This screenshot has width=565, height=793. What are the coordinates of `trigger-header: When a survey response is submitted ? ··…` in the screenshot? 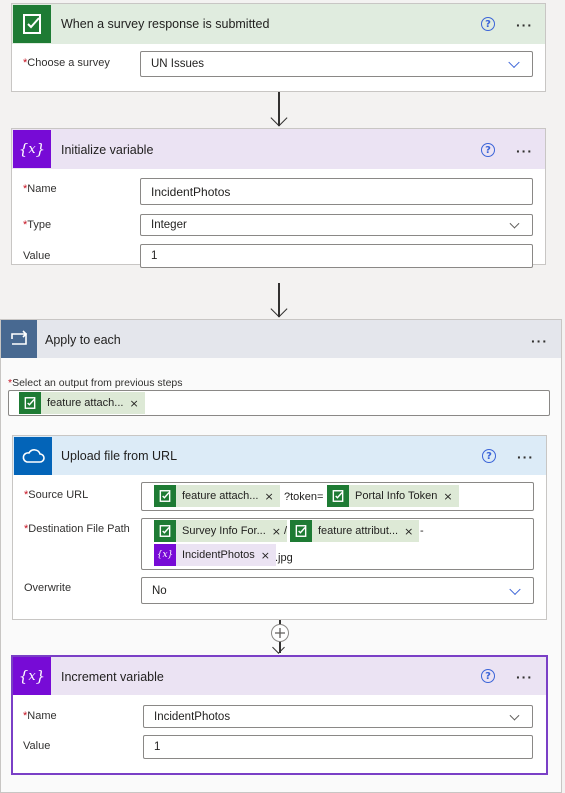 It's located at (278, 24).